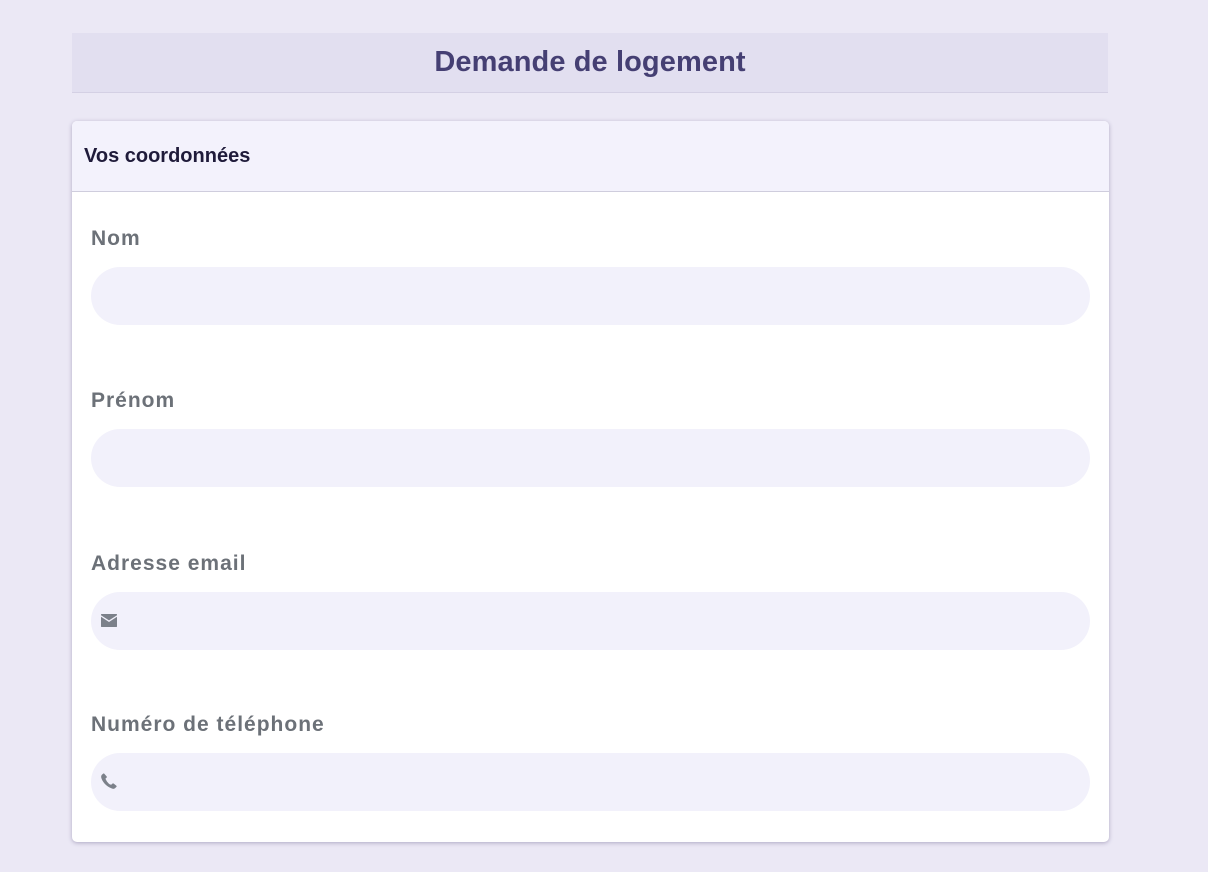 This screenshot has height=872, width=1208. Describe the element at coordinates (133, 400) in the screenshot. I see `prenom-label: Prénom` at that location.